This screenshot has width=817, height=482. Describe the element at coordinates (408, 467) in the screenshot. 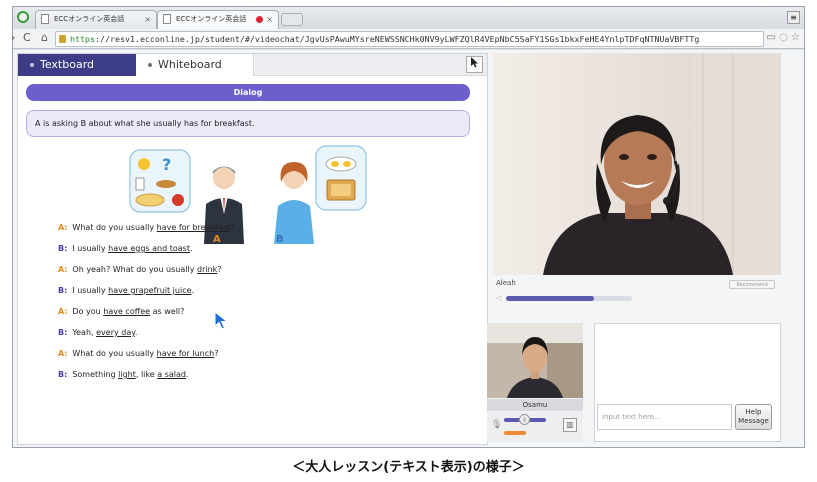

I see `image-caption: ＜大人レッスン(テキスト表示)の様子＞` at that location.